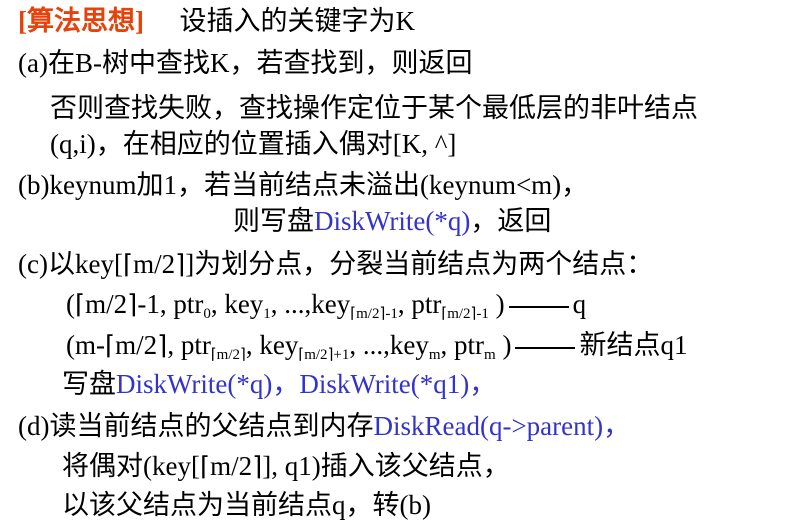 The image size is (812, 524). I want to click on q1-sub-k: ⌈m/2⌉+1, so click(324, 354).